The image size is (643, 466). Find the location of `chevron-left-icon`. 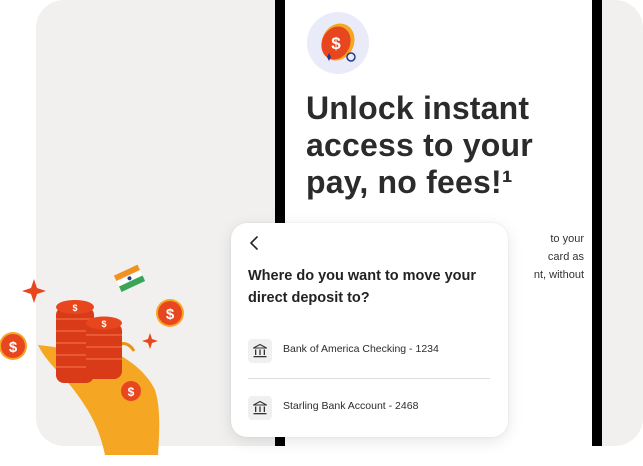

chevron-left-icon is located at coordinates (259, 245).